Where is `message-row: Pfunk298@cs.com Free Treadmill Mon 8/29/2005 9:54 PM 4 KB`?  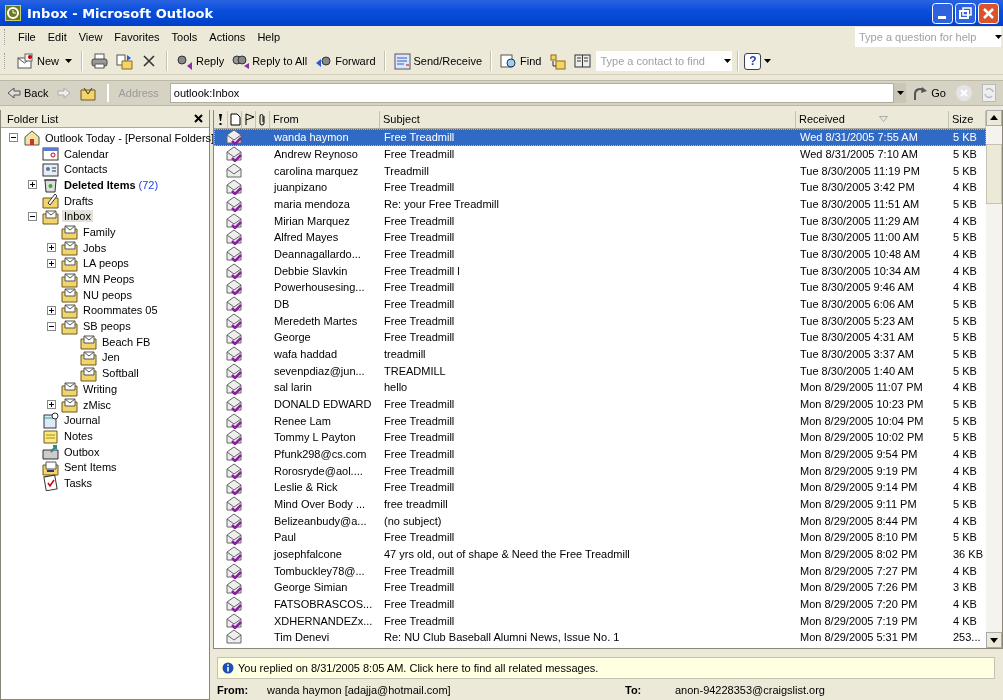
message-row: Pfunk298@cs.com Free Treadmill Mon 8/29/2005 9:54 PM 4 KB is located at coordinates (600, 454).